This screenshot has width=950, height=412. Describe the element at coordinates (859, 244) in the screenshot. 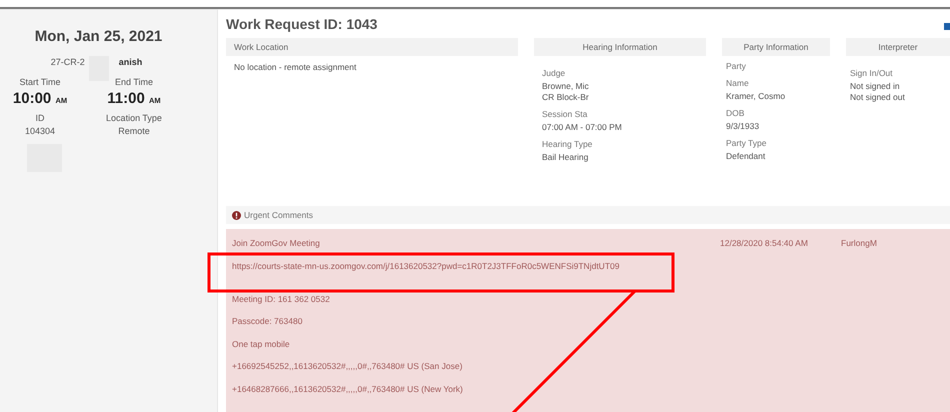

I see `comment-author: FurlongM` at that location.